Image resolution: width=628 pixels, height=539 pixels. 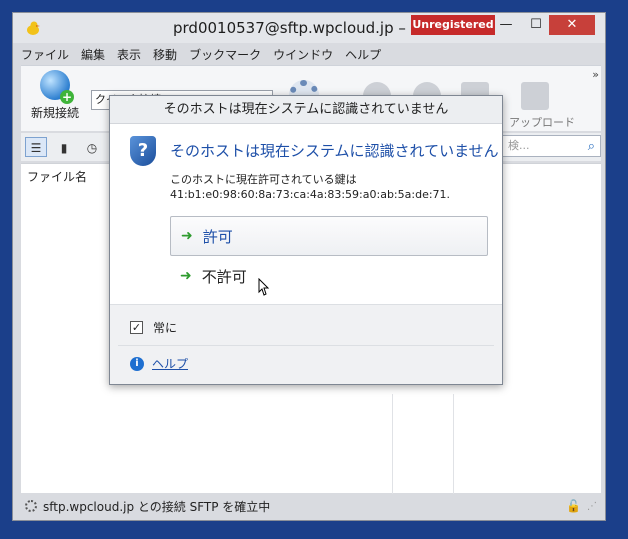 What do you see at coordinates (33, 28) in the screenshot?
I see `duck-app-icon` at bounding box center [33, 28].